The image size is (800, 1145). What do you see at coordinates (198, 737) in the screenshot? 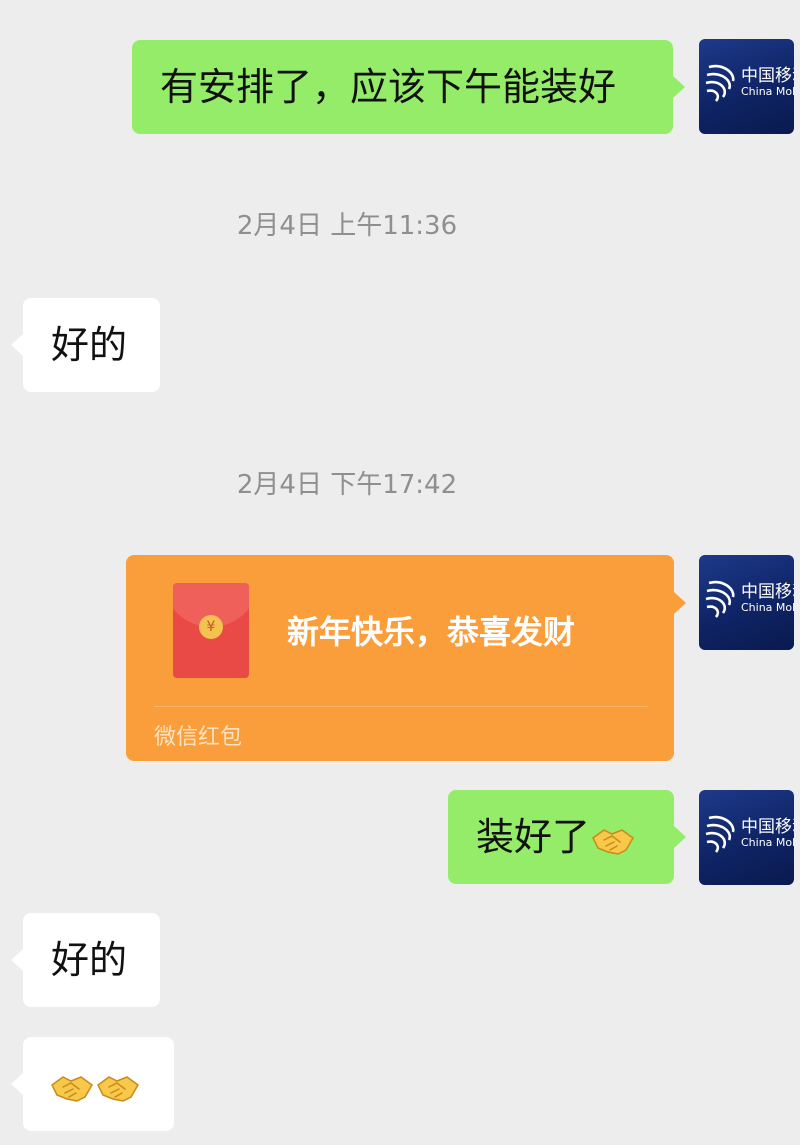
I see `red-packet-label: 微信红包` at bounding box center [198, 737].